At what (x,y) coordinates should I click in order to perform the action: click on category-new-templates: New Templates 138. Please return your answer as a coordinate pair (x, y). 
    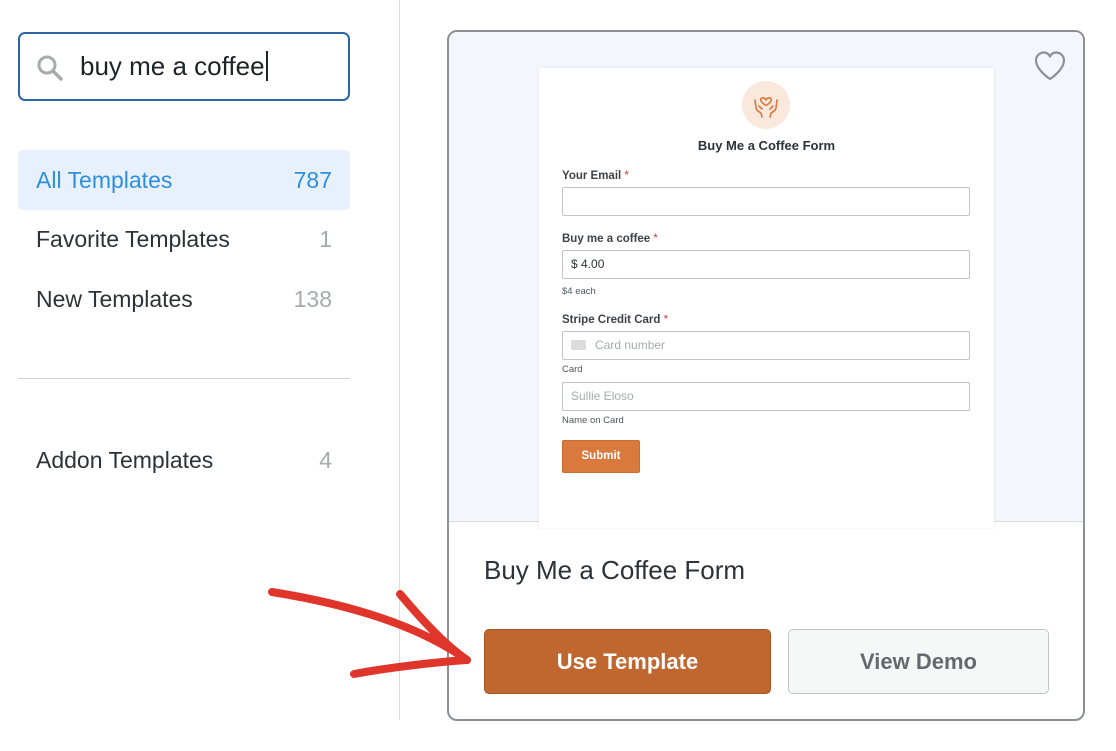
    Looking at the image, I should click on (184, 299).